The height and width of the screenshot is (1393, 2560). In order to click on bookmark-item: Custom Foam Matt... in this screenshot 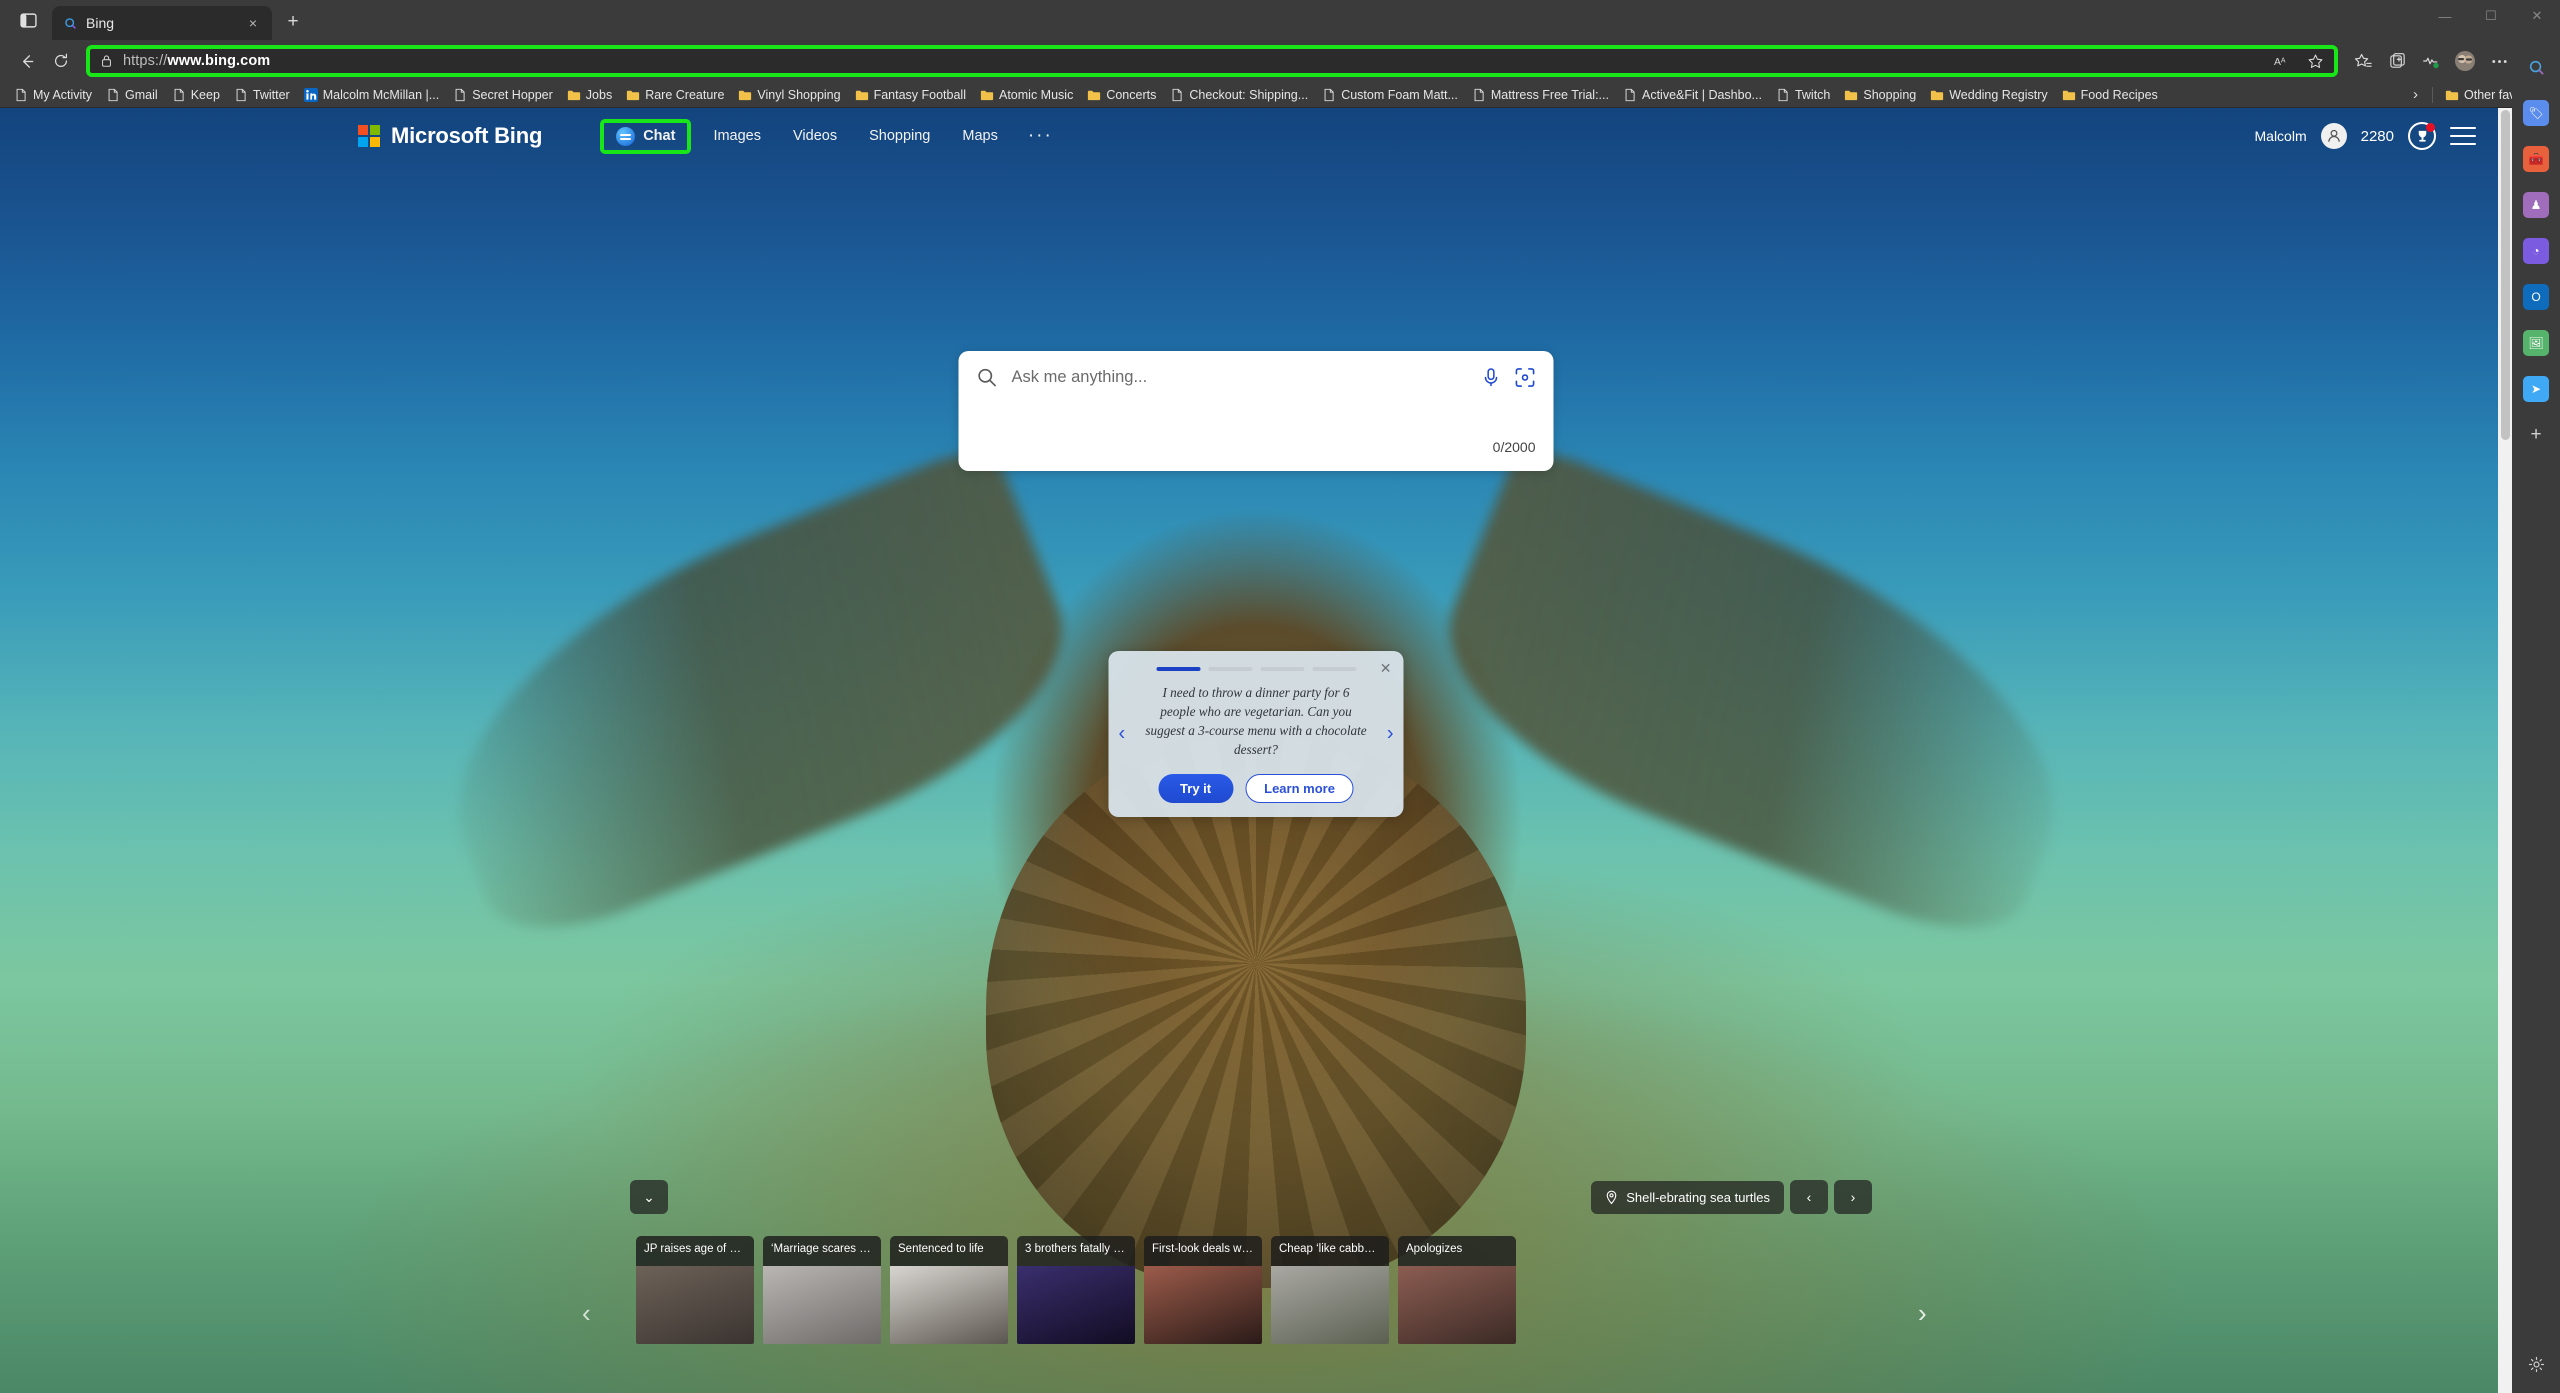, I will do `click(1390, 95)`.